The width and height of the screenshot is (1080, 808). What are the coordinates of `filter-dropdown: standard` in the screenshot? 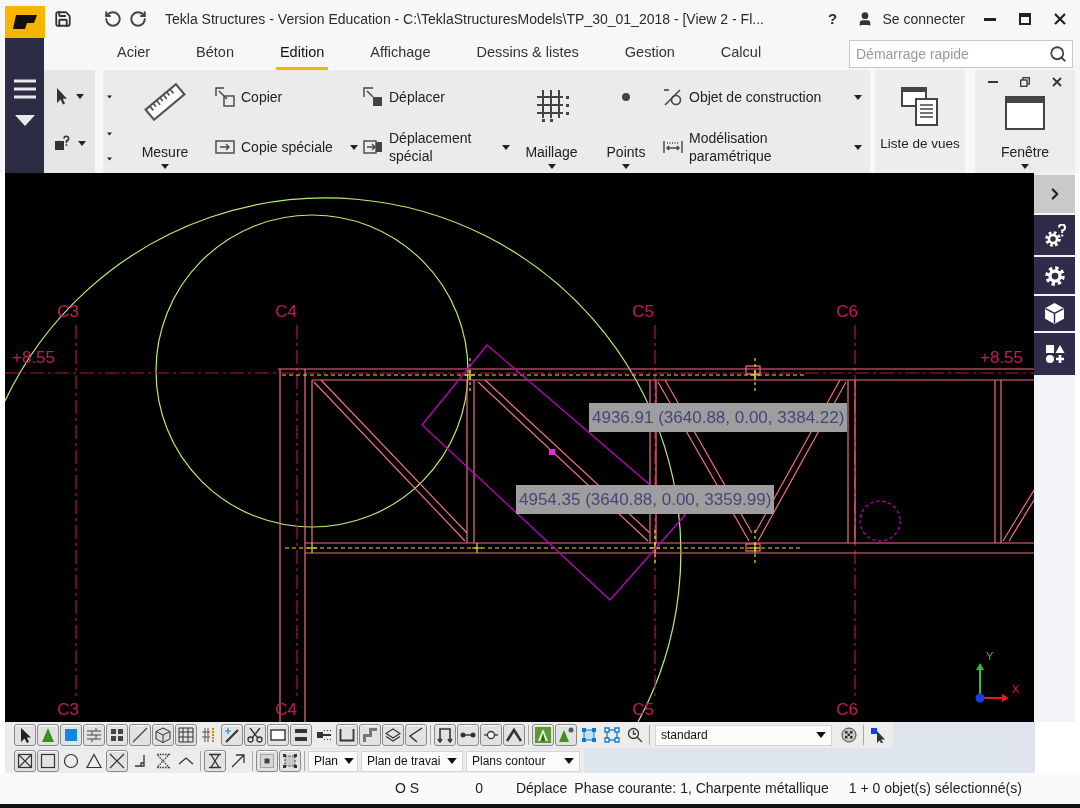 It's located at (743, 735).